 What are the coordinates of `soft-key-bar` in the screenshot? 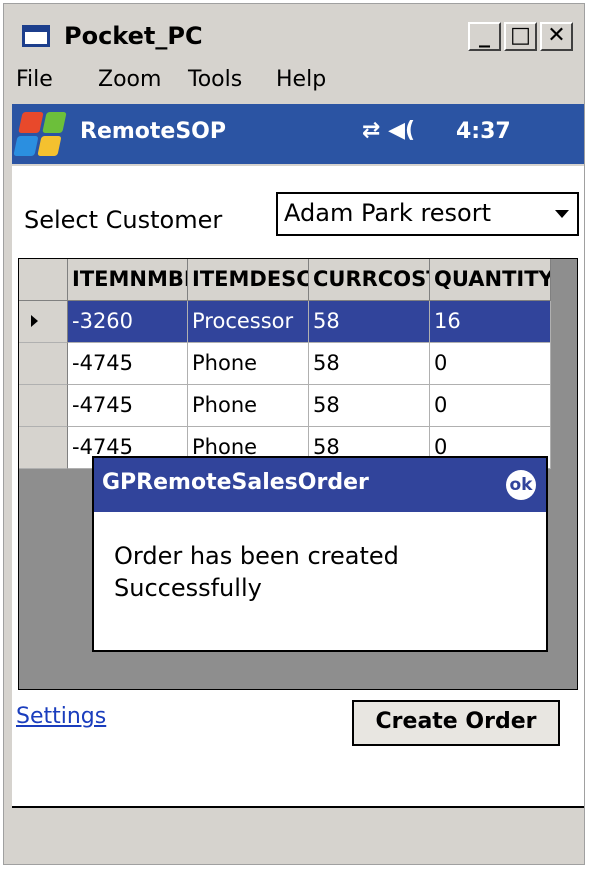 It's located at (298, 834).